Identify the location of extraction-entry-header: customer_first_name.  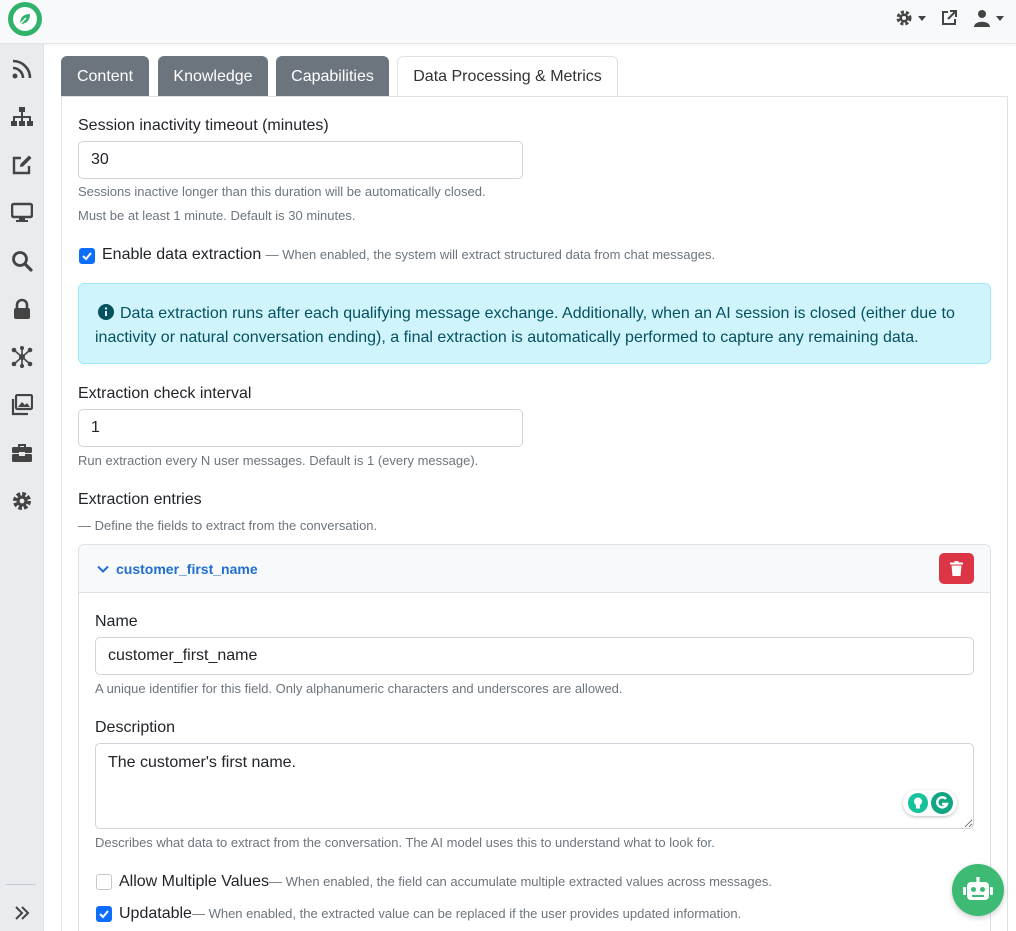
(534, 569).